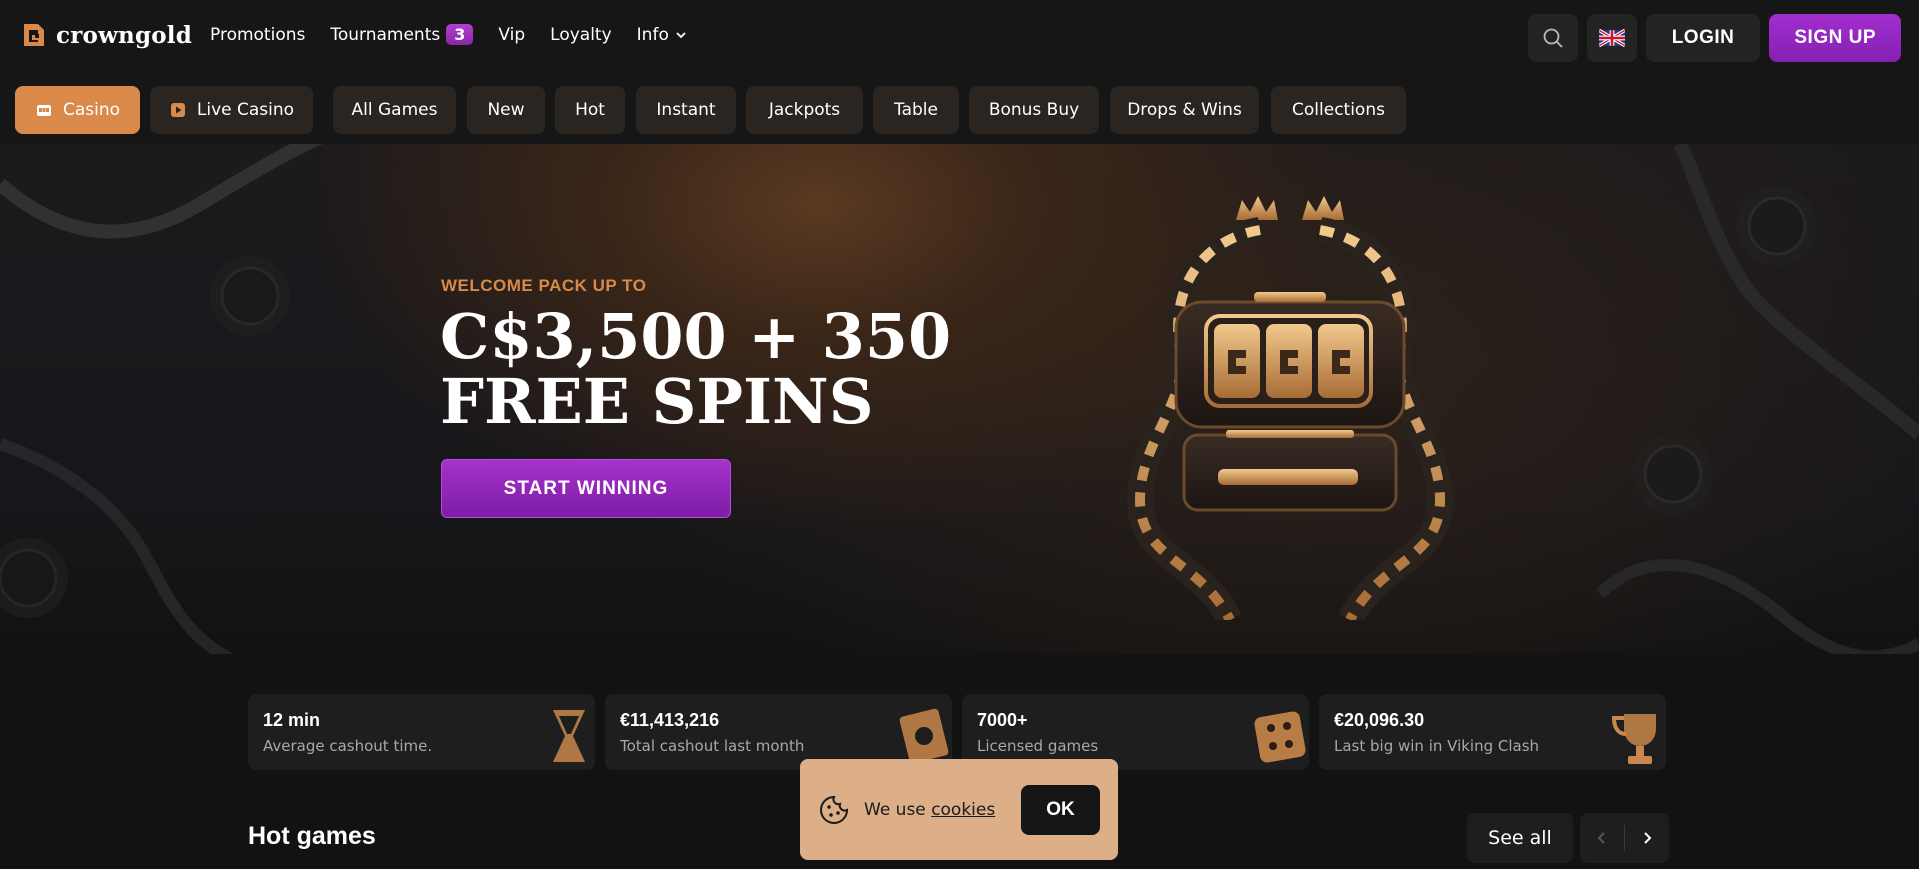 The image size is (1919, 869). I want to click on stat-value: 7000+, so click(1002, 720).